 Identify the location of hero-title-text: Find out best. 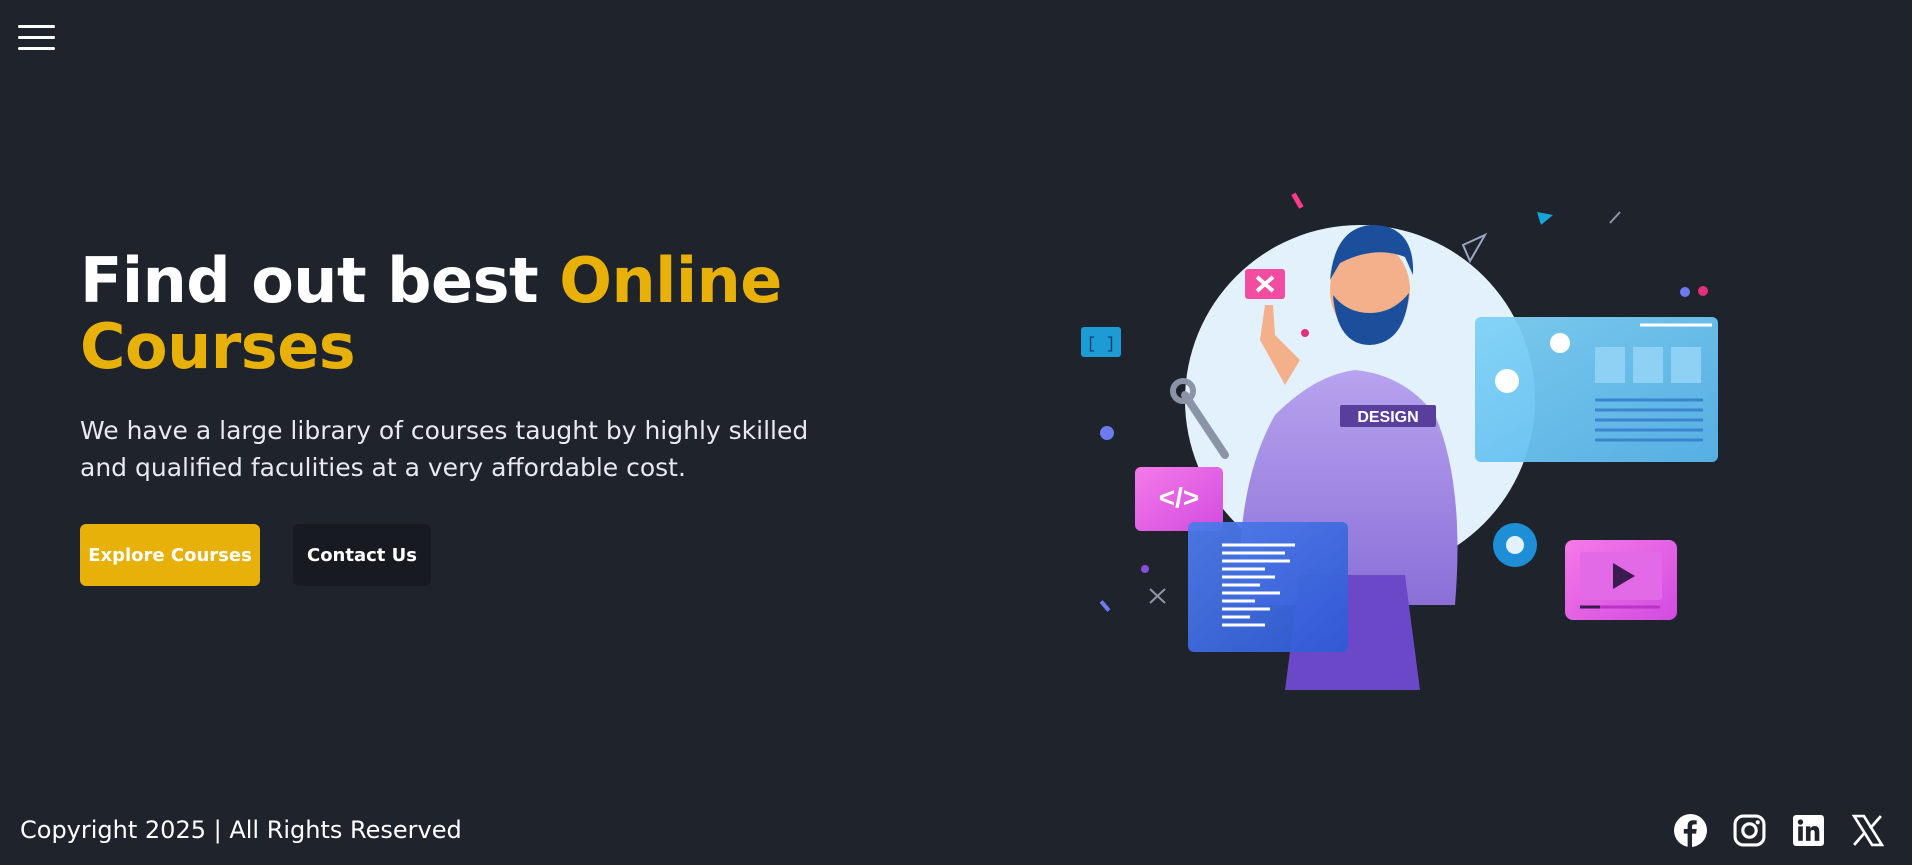
(320, 280).